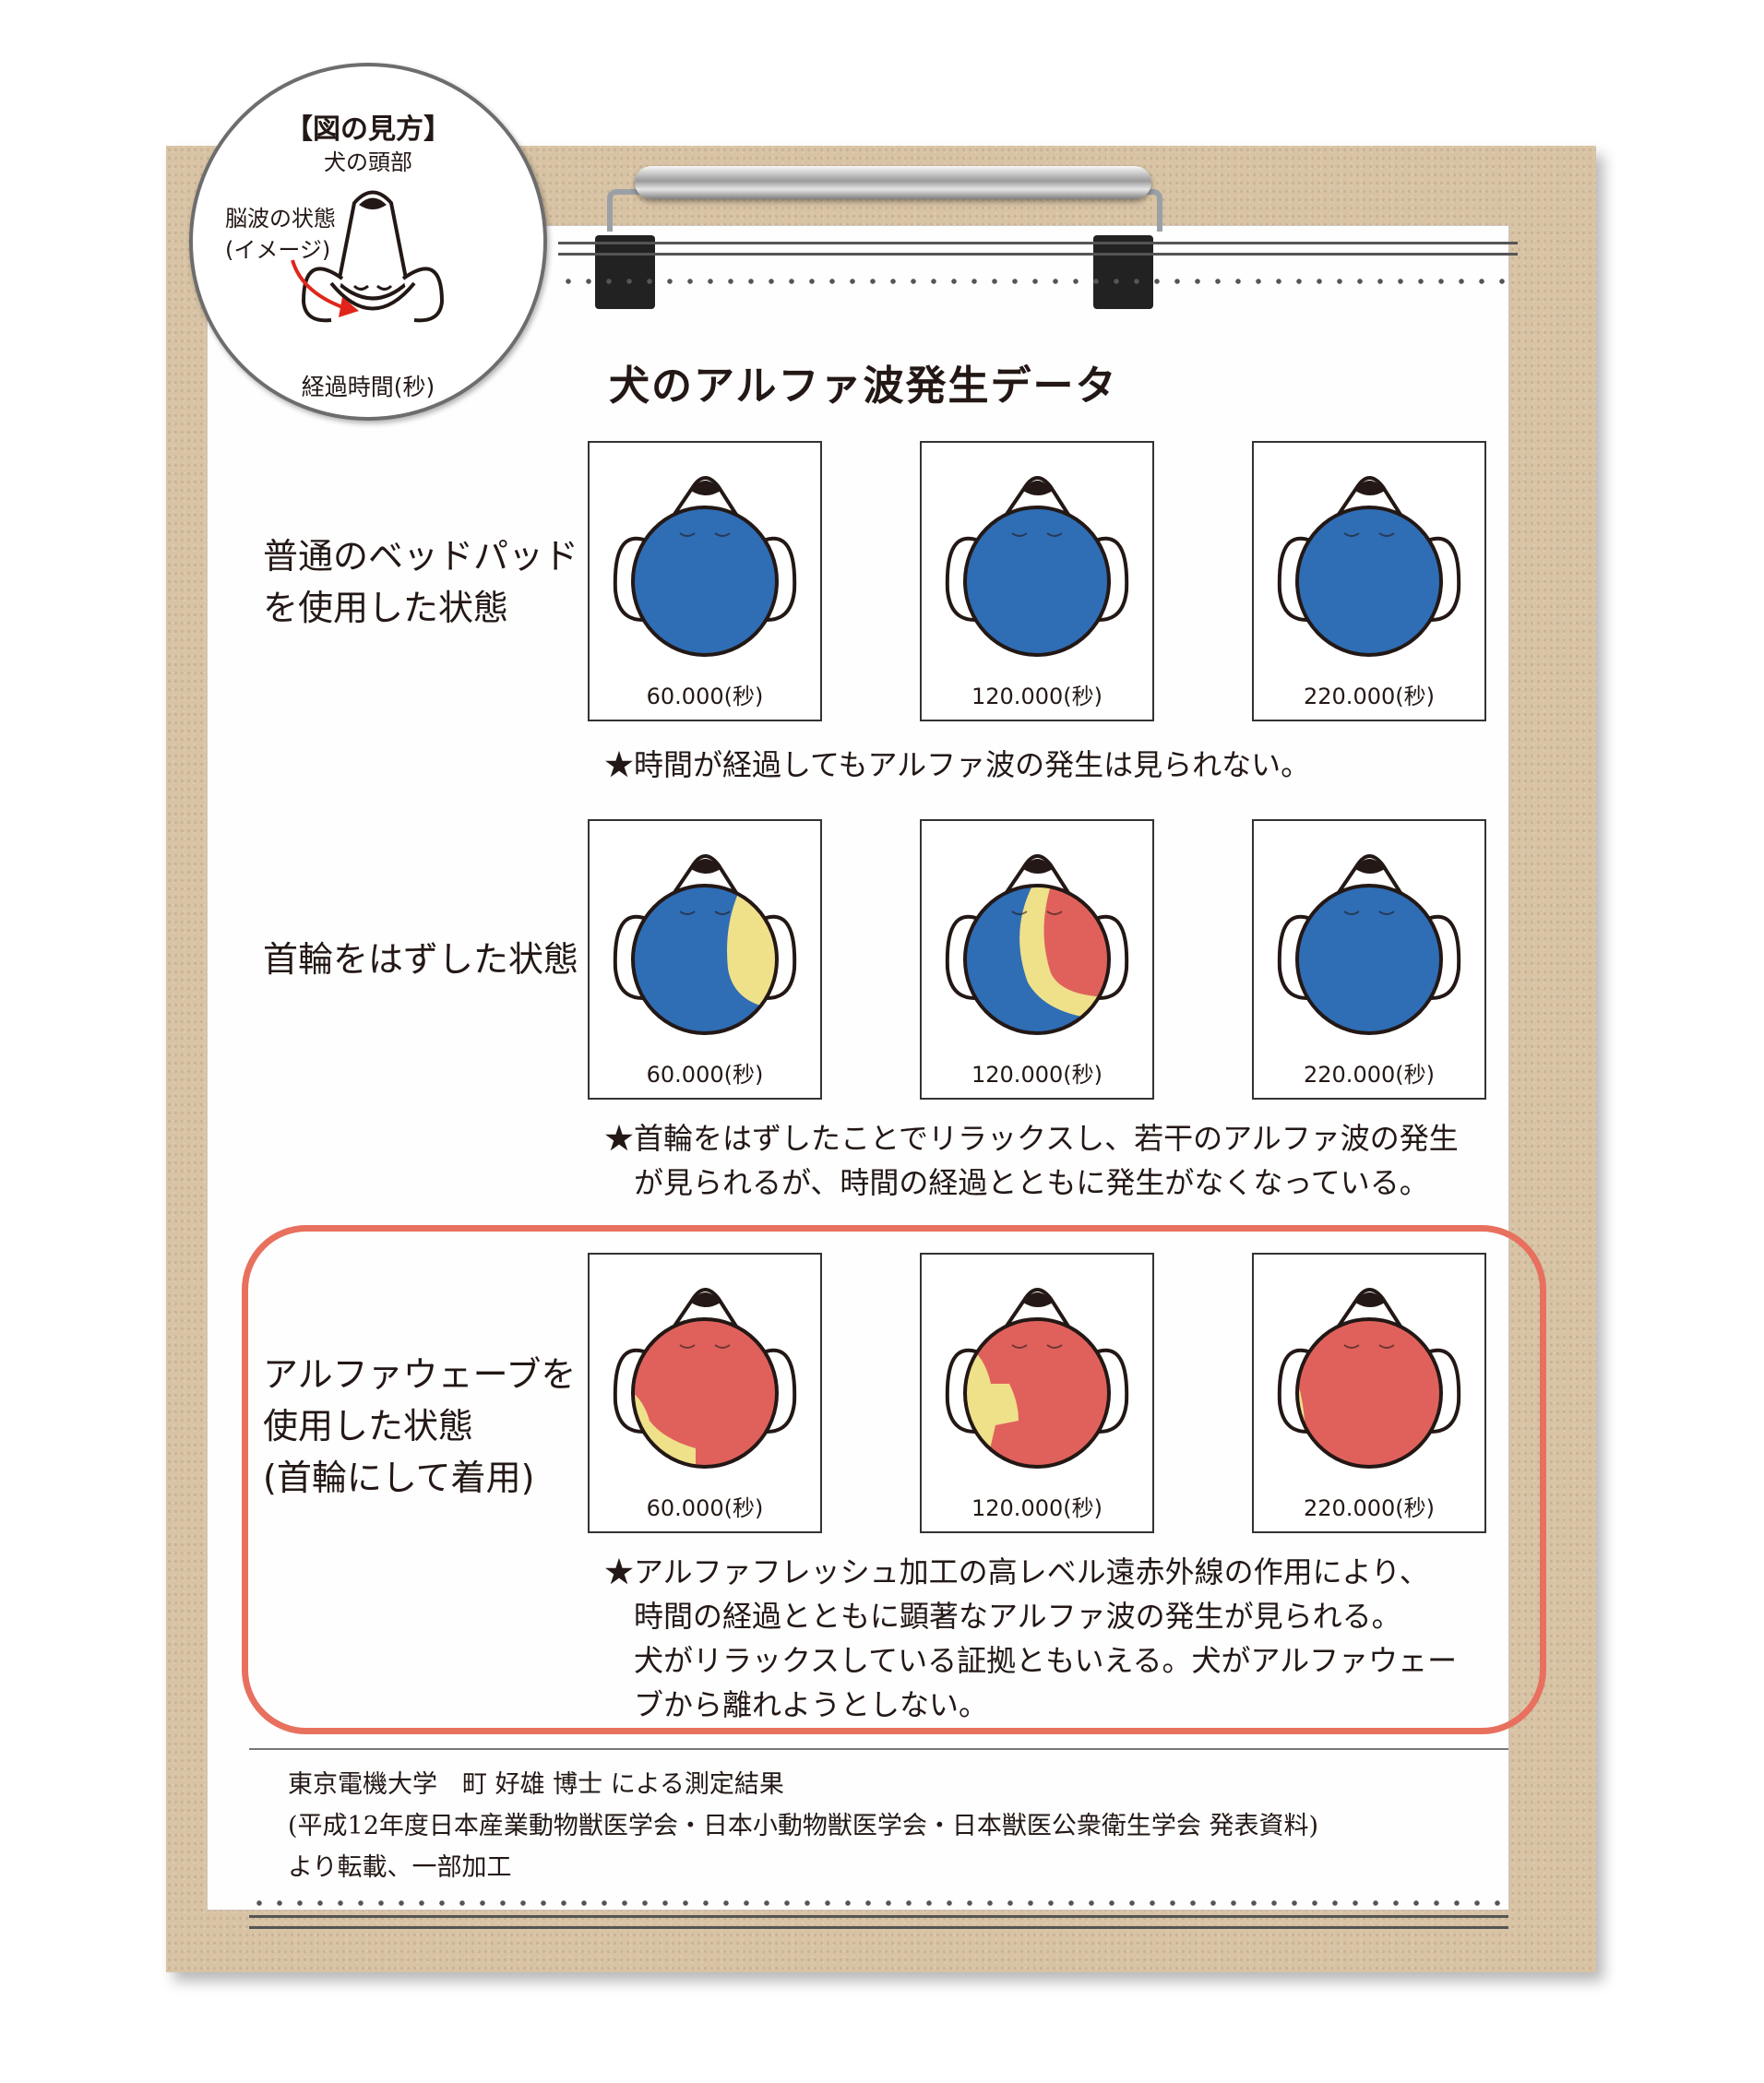 The width and height of the screenshot is (1764, 2083). What do you see at coordinates (399, 1478) in the screenshot?
I see `row3-label-line3: (首輪にして着用)` at bounding box center [399, 1478].